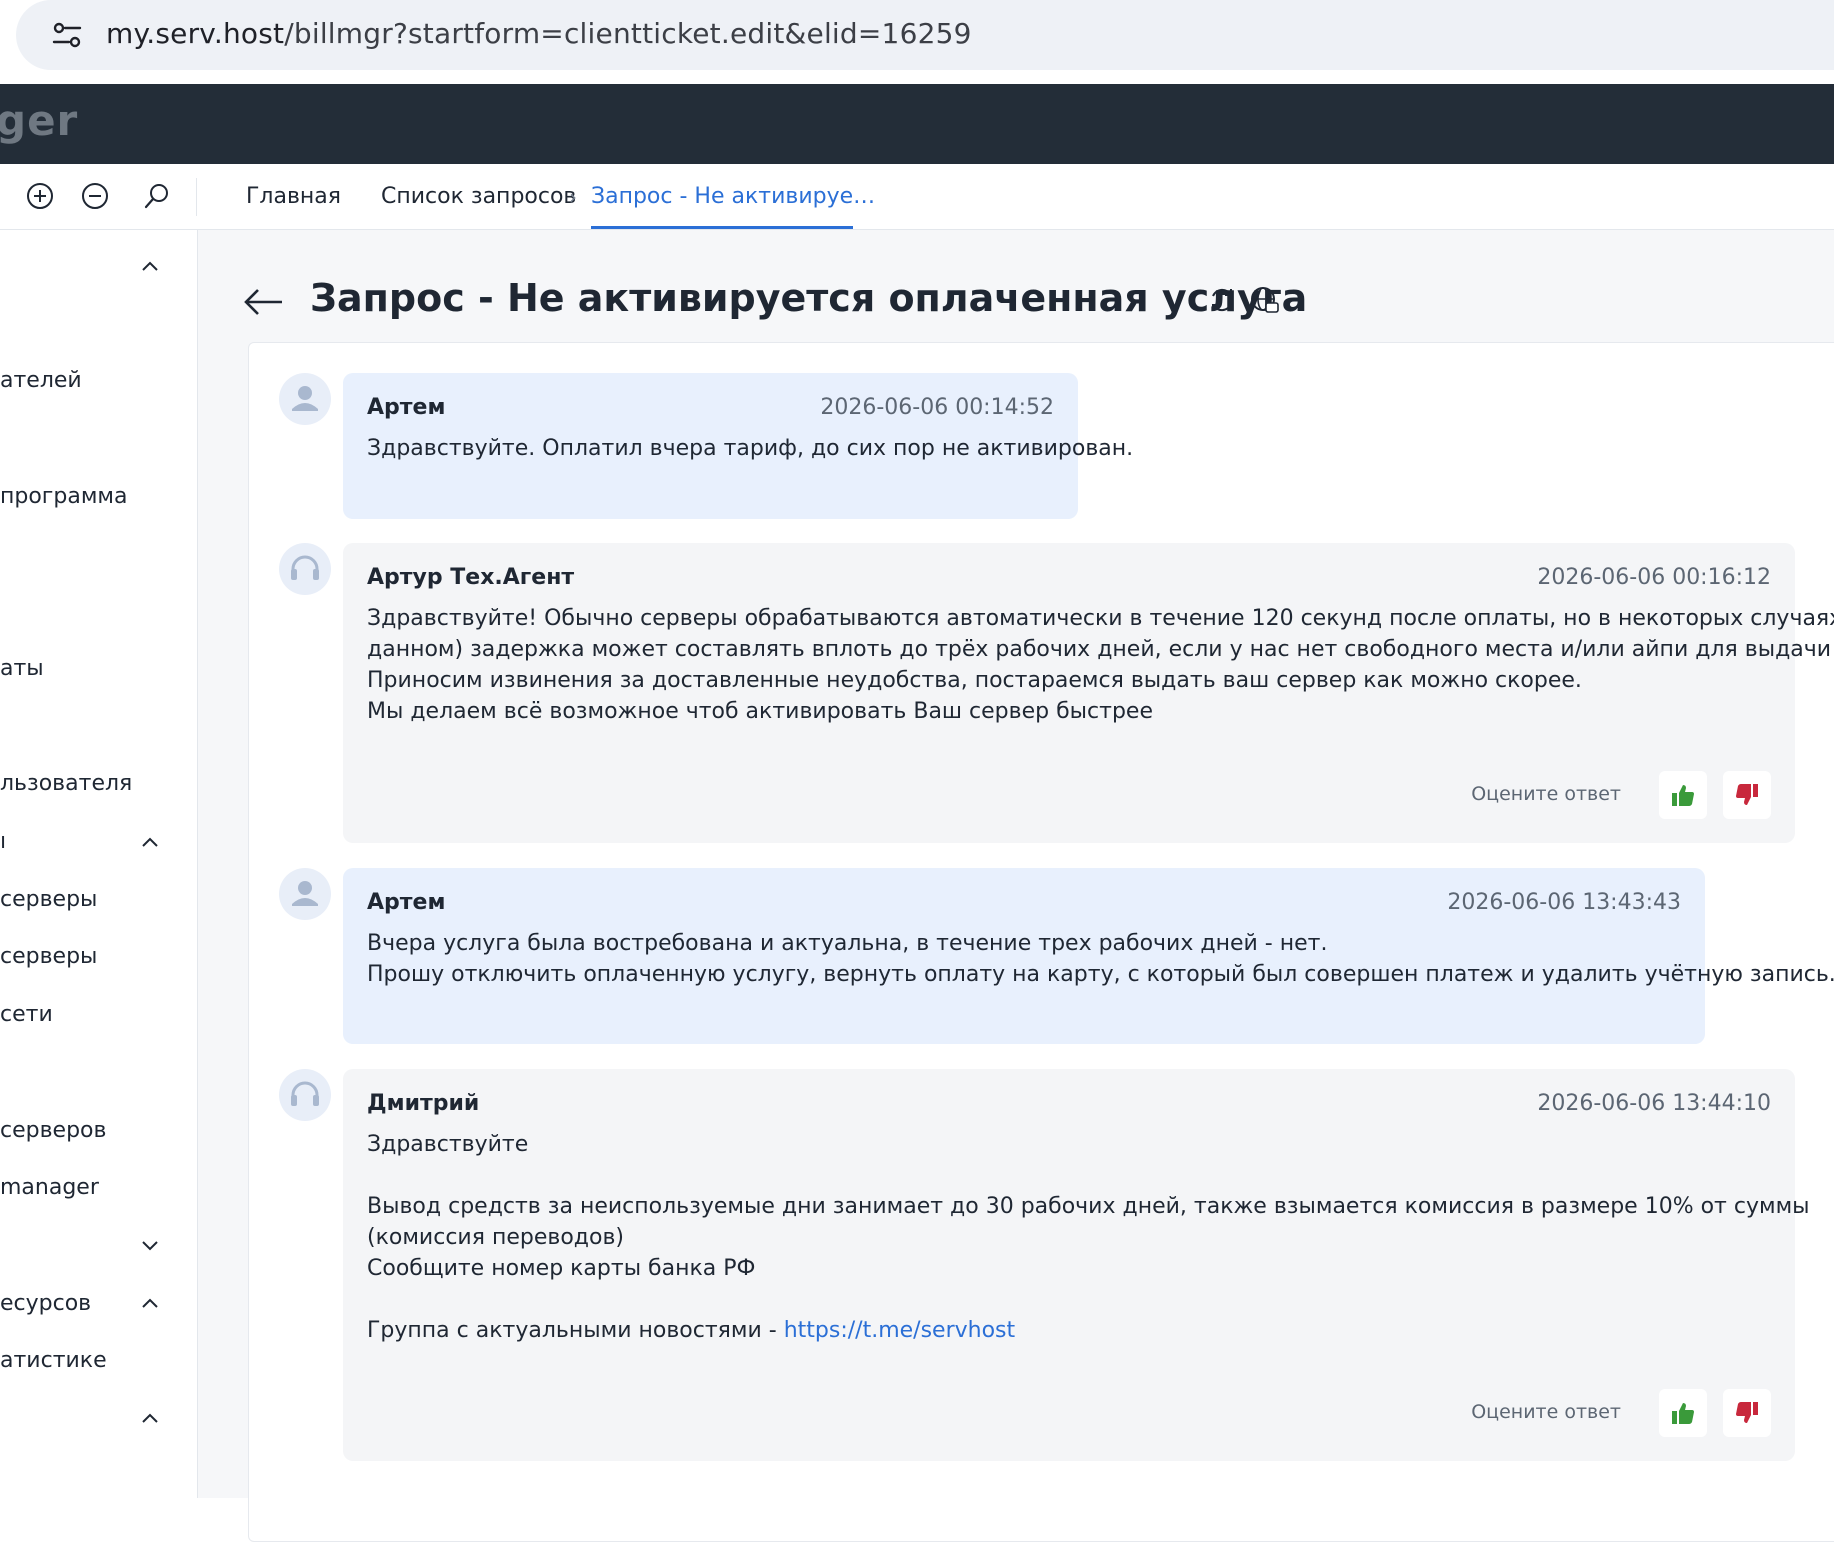 The width and height of the screenshot is (1834, 1542). I want to click on message-line: (комиссия переводов), so click(496, 1237).